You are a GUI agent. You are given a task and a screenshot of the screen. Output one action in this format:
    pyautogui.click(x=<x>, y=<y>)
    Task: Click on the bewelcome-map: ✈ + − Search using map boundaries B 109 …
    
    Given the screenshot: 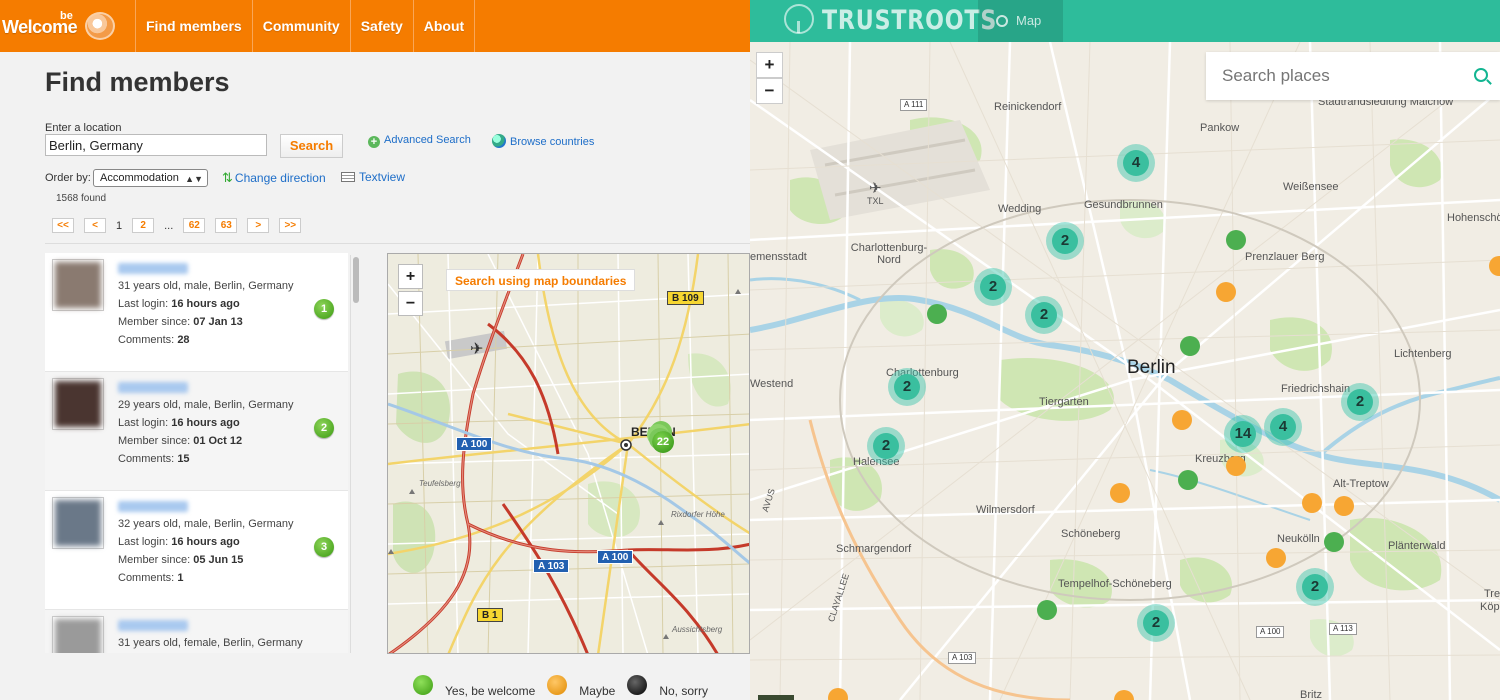 What is the action you would take?
    pyautogui.click(x=568, y=453)
    